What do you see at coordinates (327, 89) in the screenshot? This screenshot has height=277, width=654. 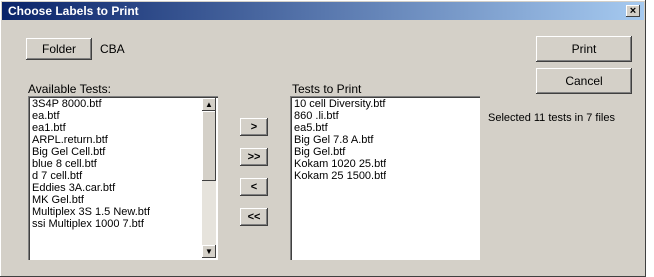 I see `tests-to-print-label: Tests to Print` at bounding box center [327, 89].